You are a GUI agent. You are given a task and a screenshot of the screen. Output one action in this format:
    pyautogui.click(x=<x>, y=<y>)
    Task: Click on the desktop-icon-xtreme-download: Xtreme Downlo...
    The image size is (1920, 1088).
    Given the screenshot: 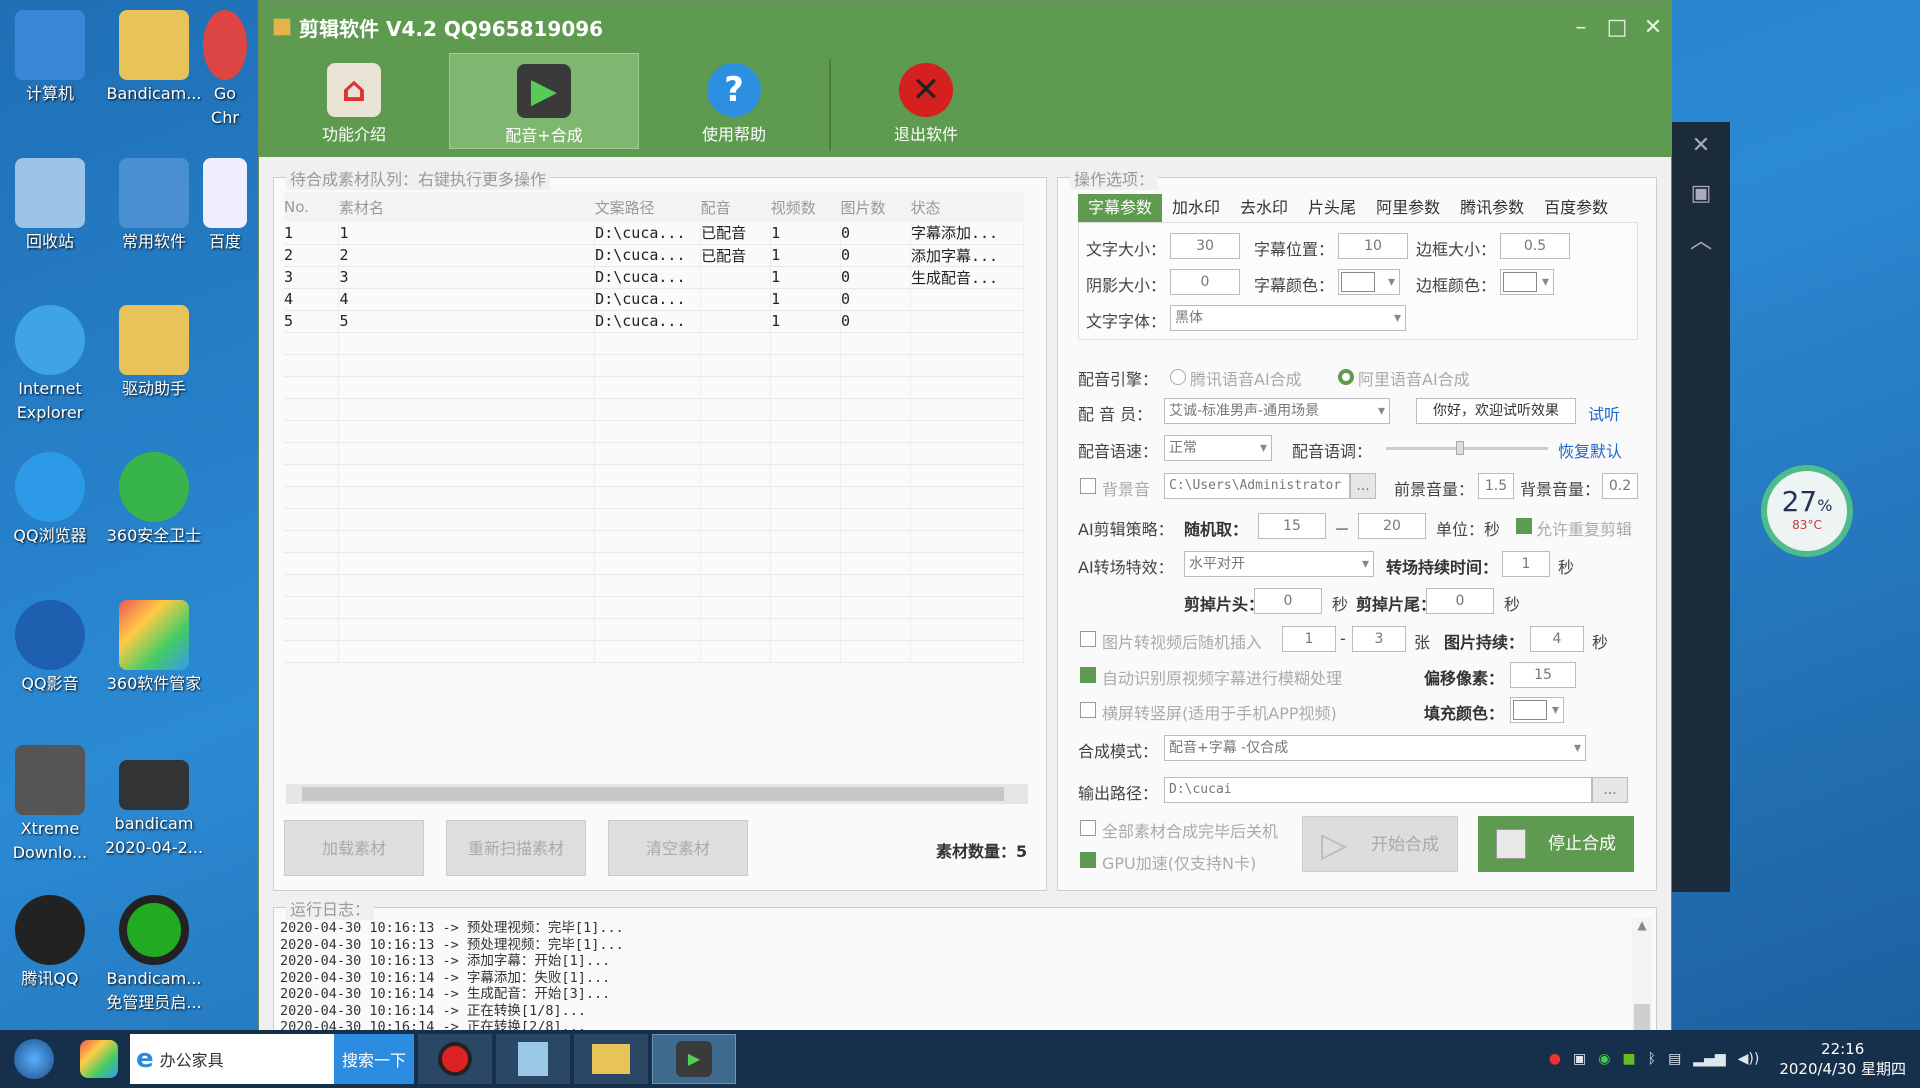 What is the action you would take?
    pyautogui.click(x=50, y=805)
    